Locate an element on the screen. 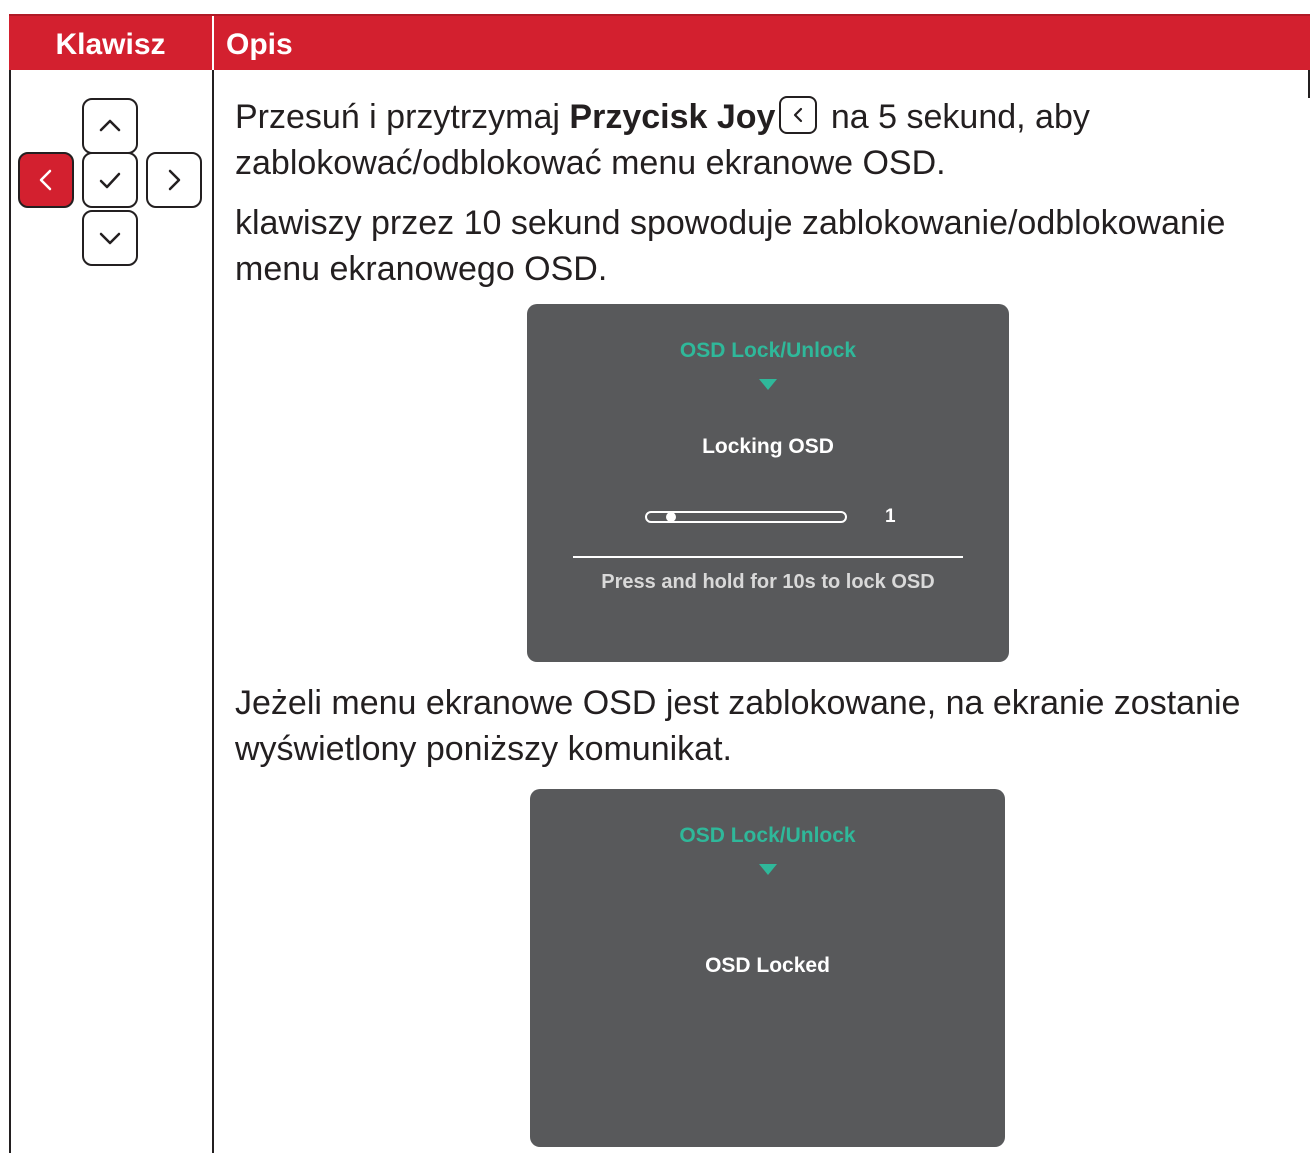 This screenshot has width=1310, height=1153. description-line: zablokować/odblokować menu ekranowe OSD. is located at coordinates (590, 163).